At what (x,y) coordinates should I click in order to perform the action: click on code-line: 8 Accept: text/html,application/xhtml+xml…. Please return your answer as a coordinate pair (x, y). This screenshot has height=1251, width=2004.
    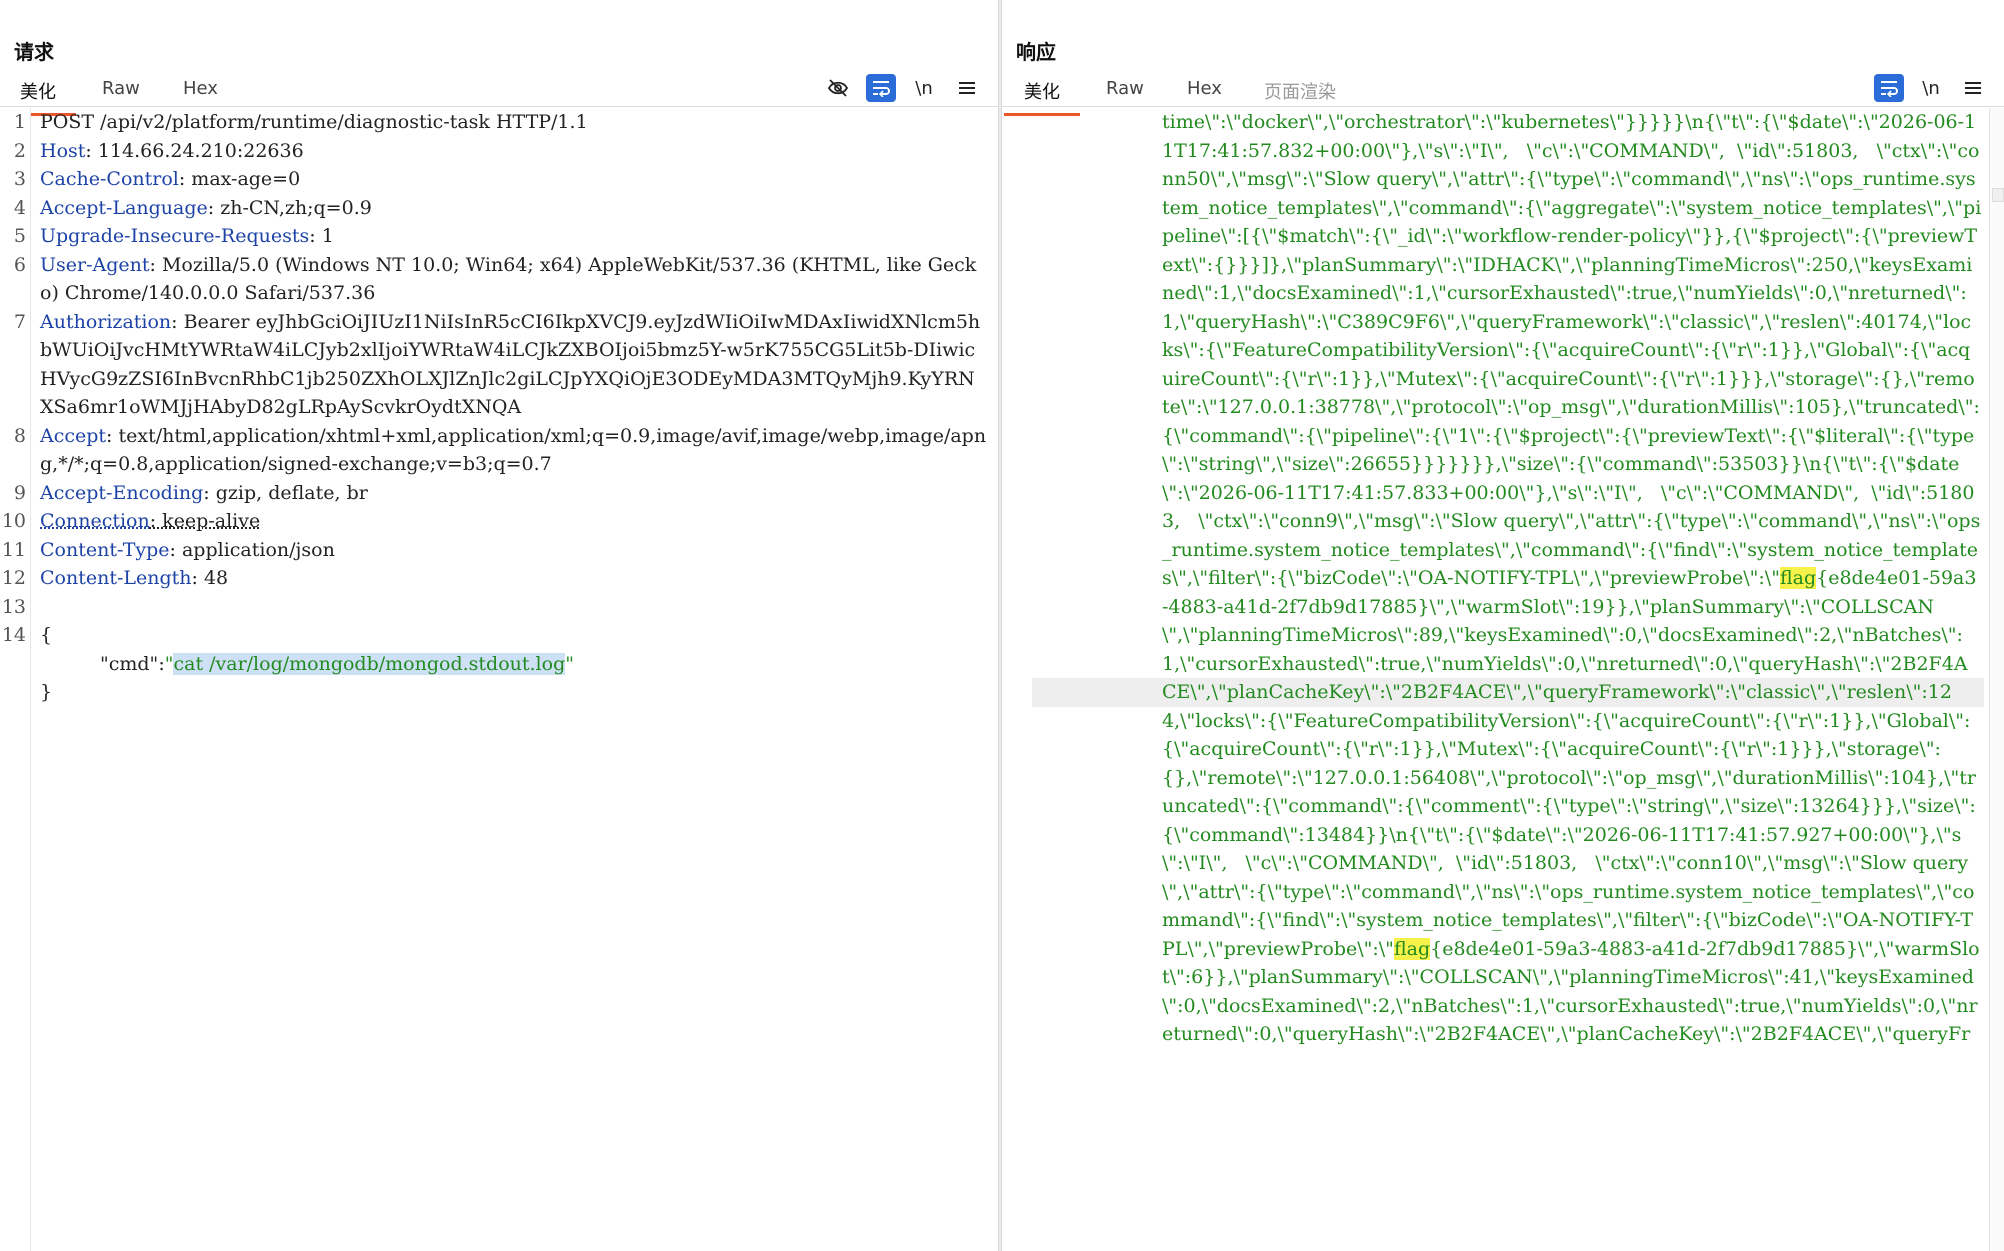
    Looking at the image, I should click on (500, 450).